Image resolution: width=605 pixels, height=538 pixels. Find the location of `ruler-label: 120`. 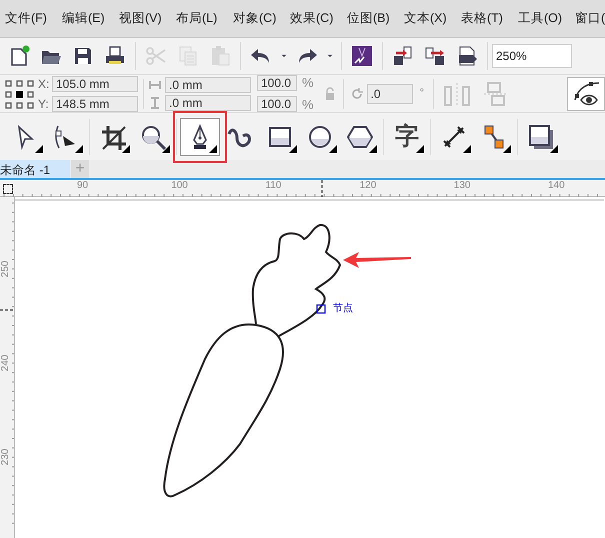

ruler-label: 120 is located at coordinates (368, 186).